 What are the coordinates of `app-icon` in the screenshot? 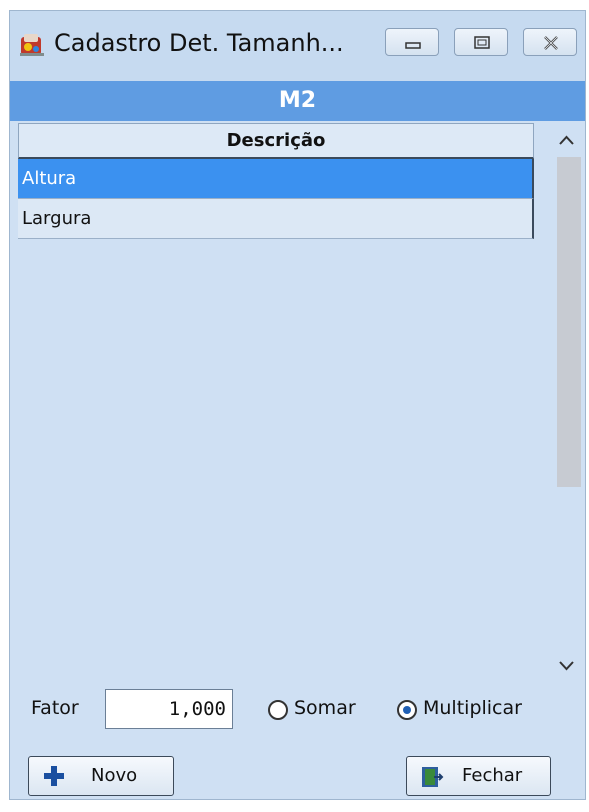 It's located at (32, 45).